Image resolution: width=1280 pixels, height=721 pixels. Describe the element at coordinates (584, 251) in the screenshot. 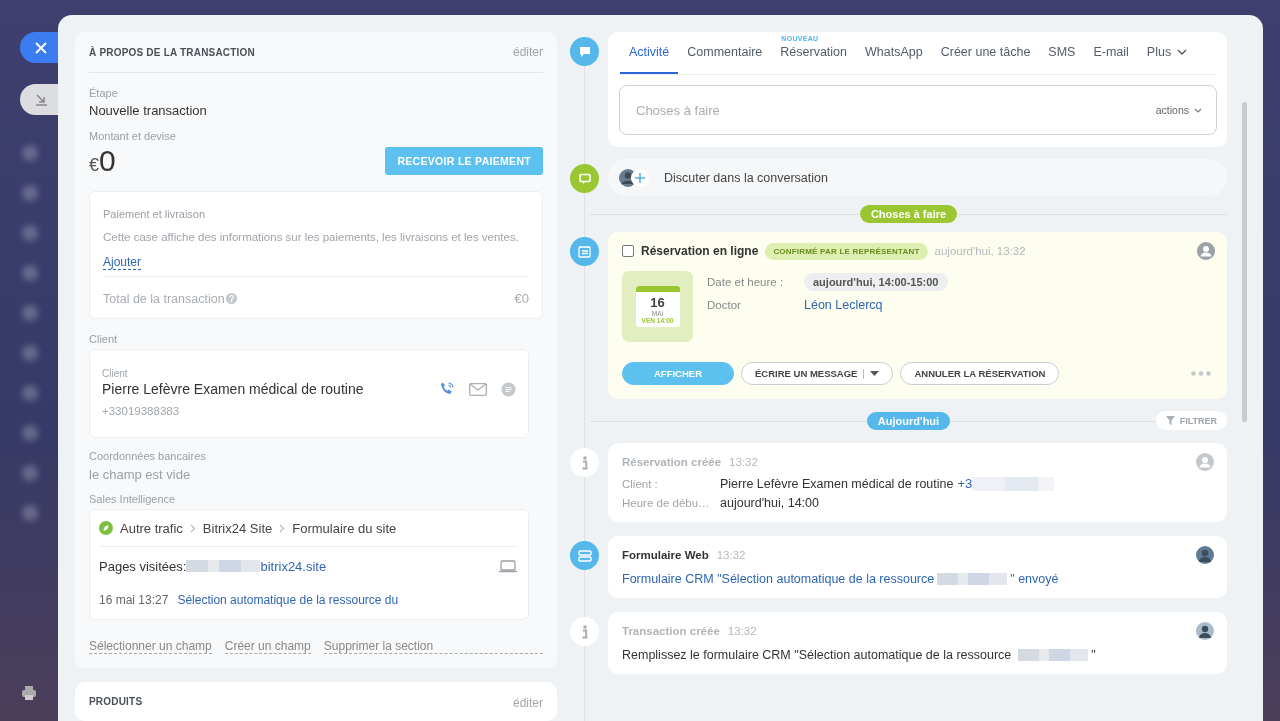

I see `calendar-node-icon` at that location.